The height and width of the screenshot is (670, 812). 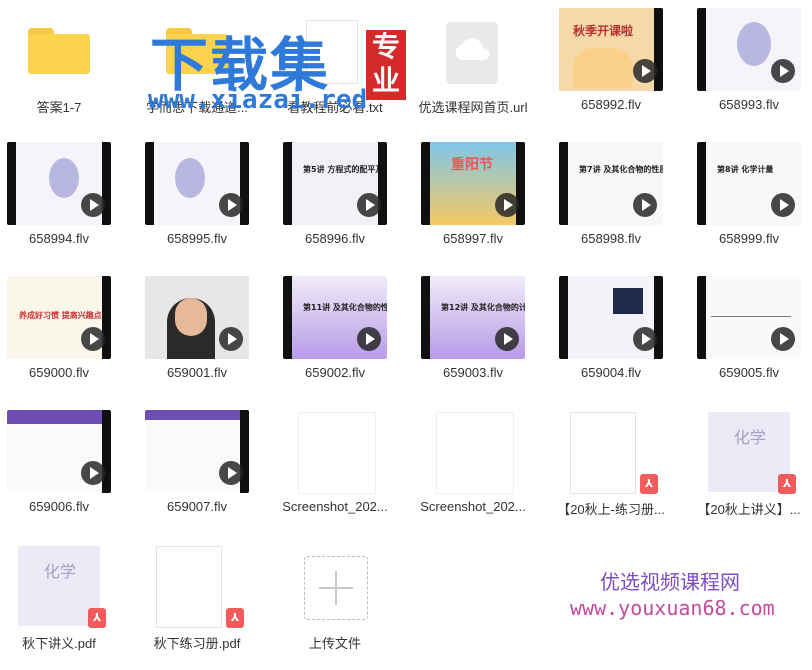 I want to click on file-name: 658997.flv, so click(x=473, y=238).